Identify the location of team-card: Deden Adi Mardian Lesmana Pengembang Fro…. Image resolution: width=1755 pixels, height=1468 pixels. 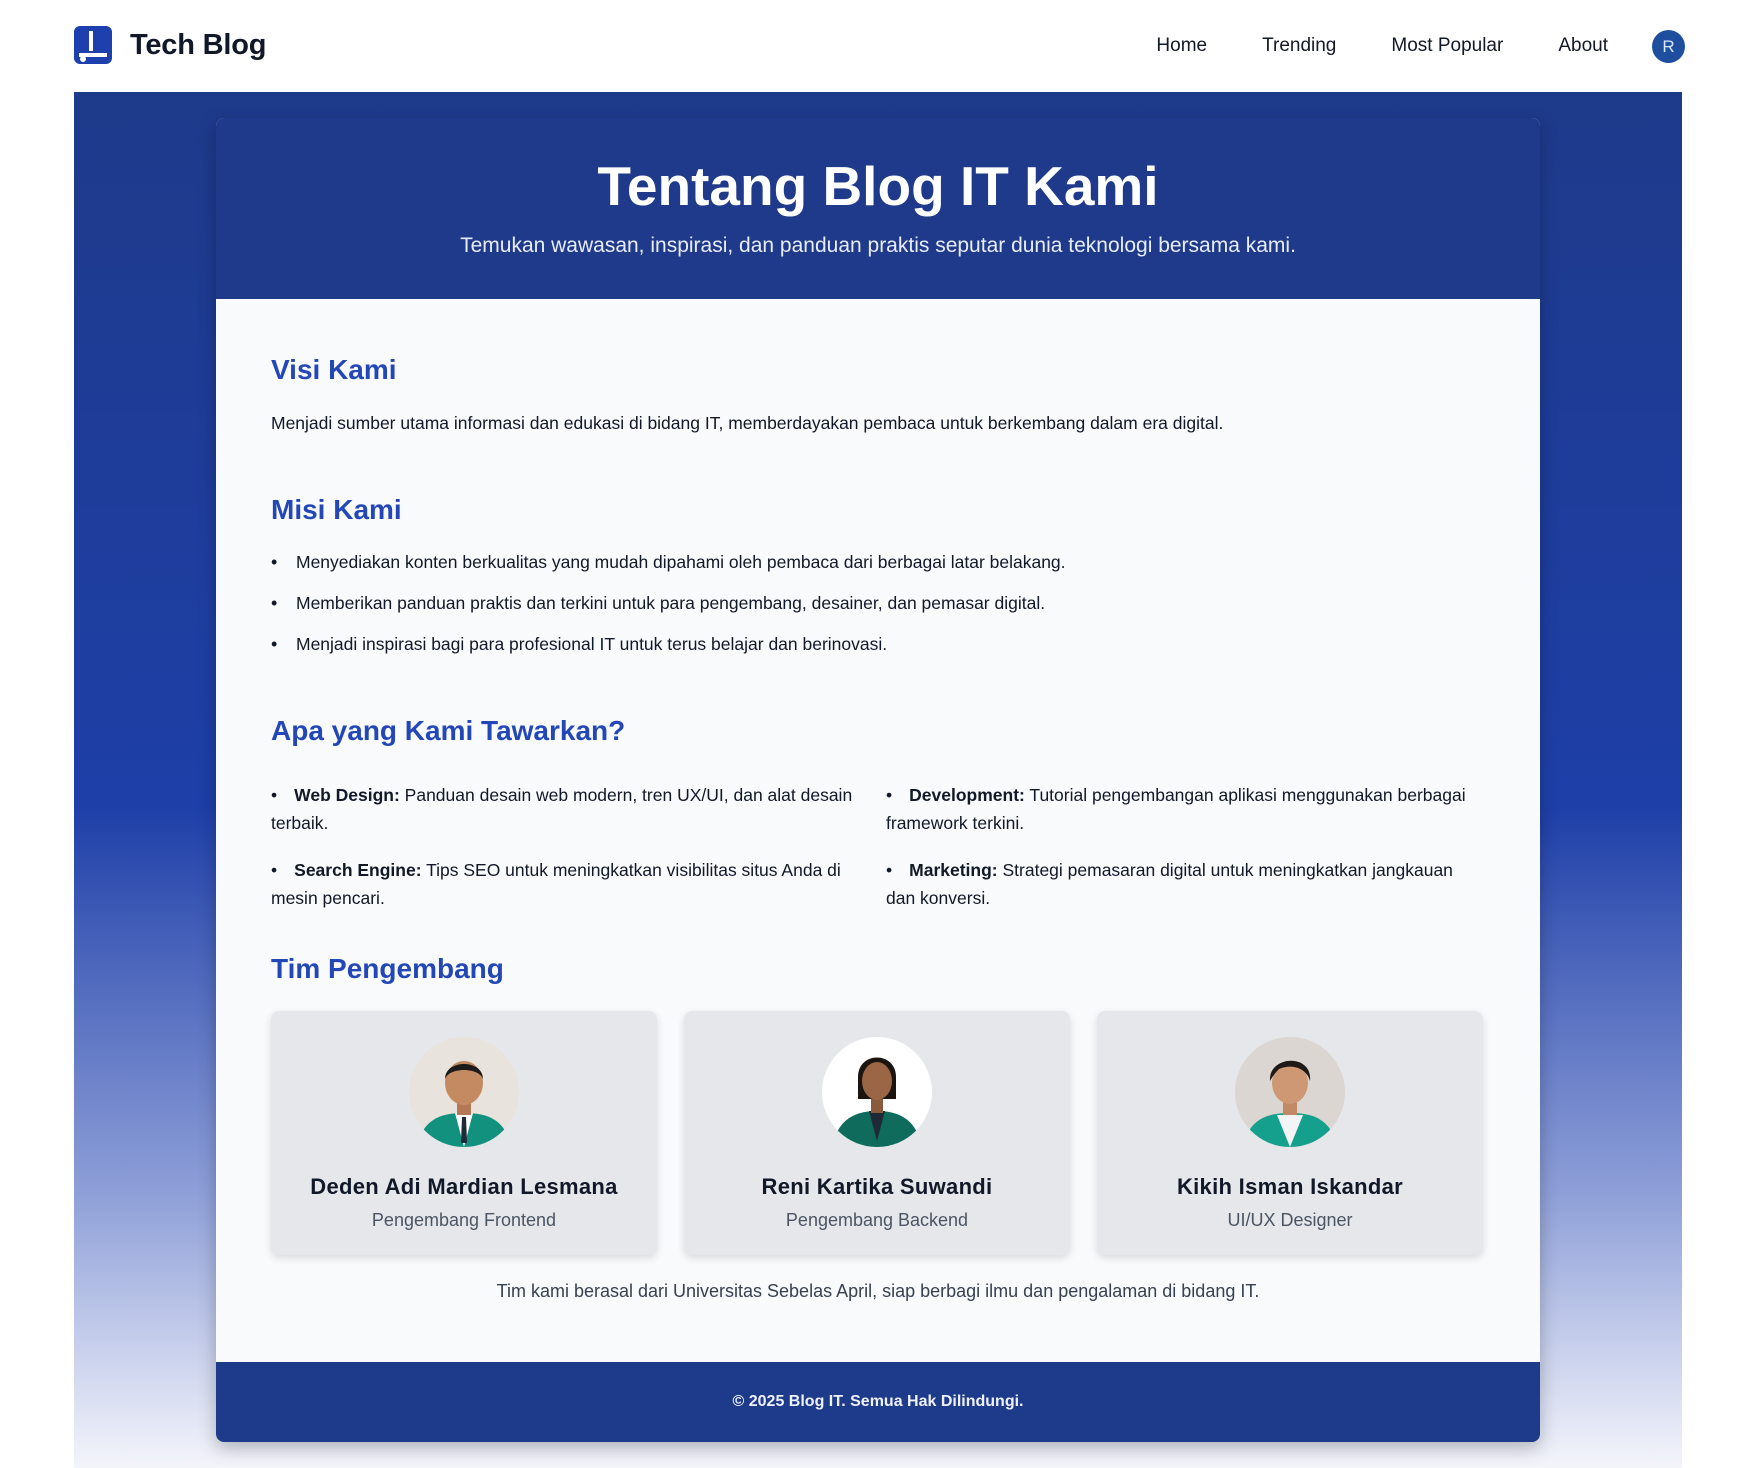
(464, 1133).